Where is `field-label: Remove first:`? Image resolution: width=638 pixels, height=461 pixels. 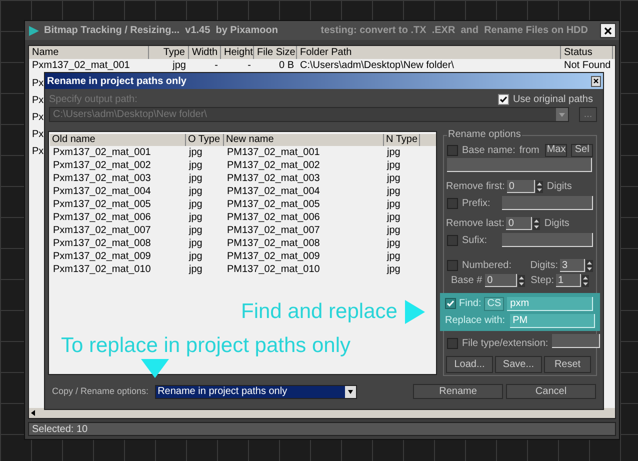
field-label: Remove first: is located at coordinates (475, 187).